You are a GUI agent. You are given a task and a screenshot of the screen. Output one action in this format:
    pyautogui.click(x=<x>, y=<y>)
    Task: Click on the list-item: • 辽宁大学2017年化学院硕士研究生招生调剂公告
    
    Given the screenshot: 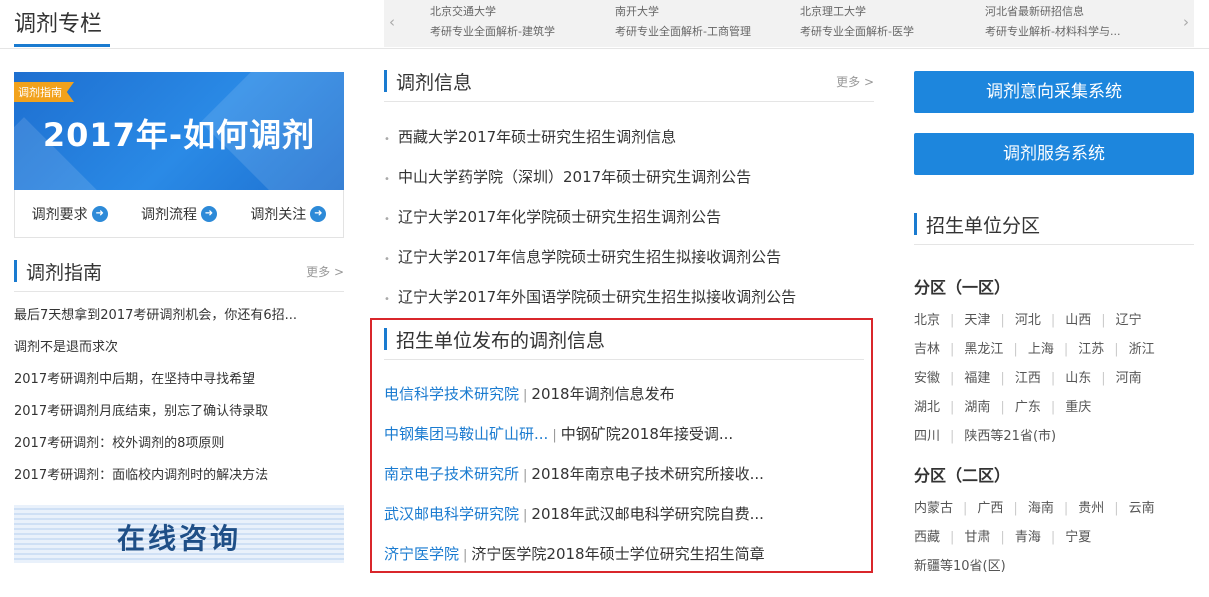 What is the action you would take?
    pyautogui.click(x=629, y=217)
    